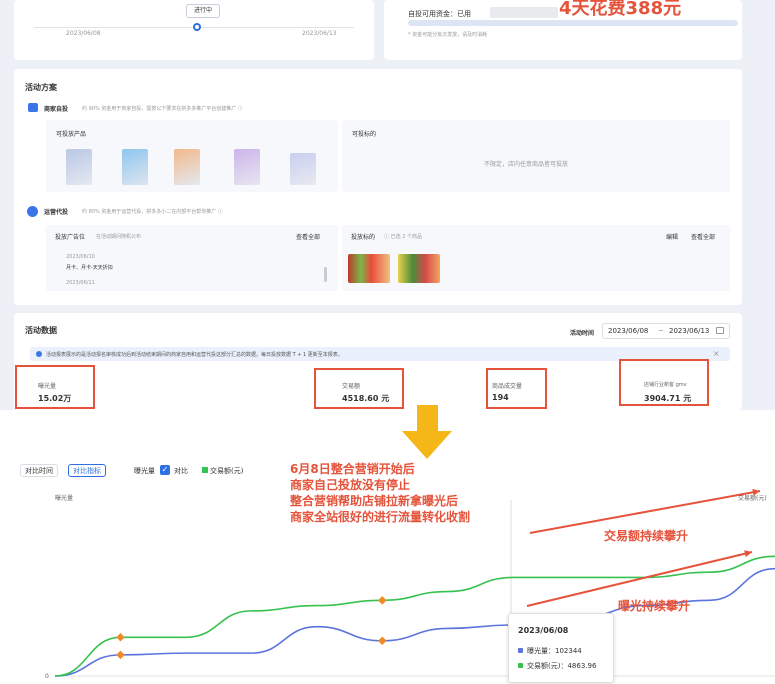 Image resolution: width=775 pixels, height=684 pixels. What do you see at coordinates (352, 469) in the screenshot?
I see `annotation-line-1: 6月8日整合营销开始后` at bounding box center [352, 469].